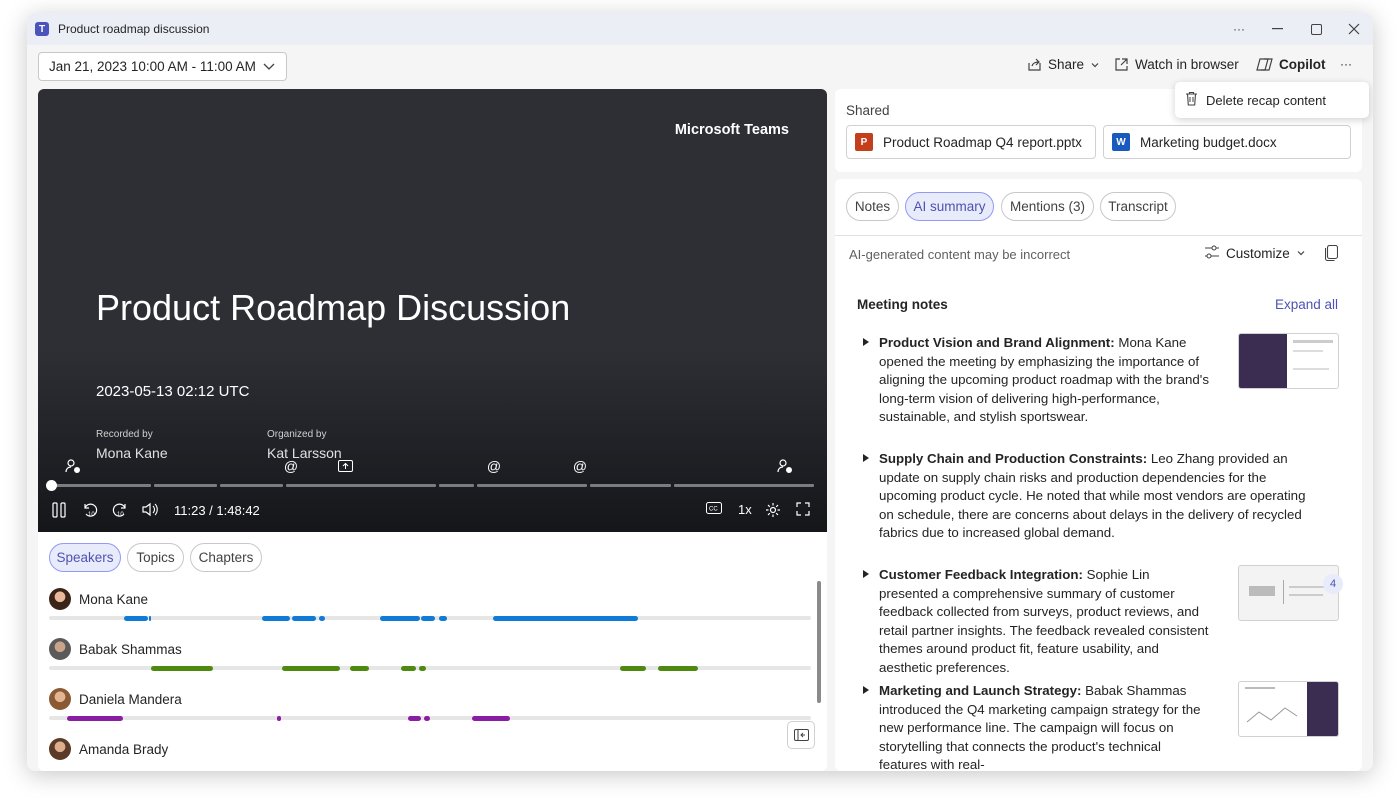  Describe the element at coordinates (134, 29) in the screenshot. I see `window-title: Product roadmap discussion` at that location.